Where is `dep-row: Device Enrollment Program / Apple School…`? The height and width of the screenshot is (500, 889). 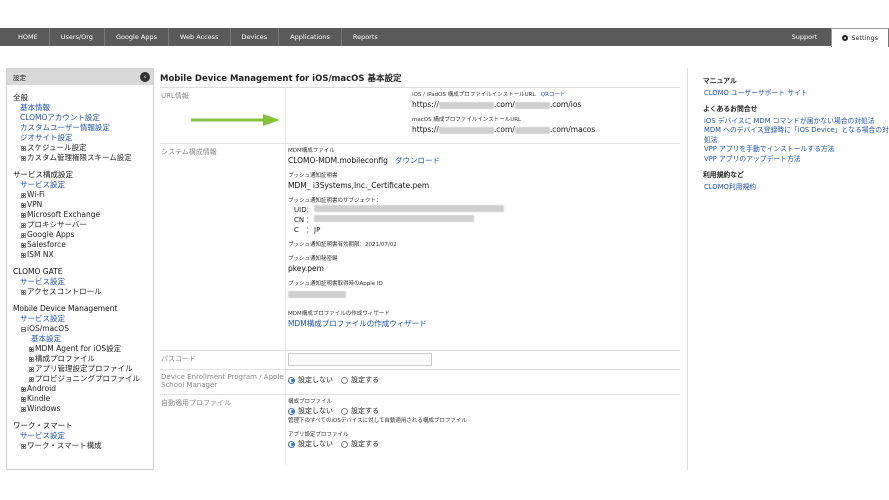
dep-row: Device Enrollment Program / Apple School… is located at coordinates (420, 382).